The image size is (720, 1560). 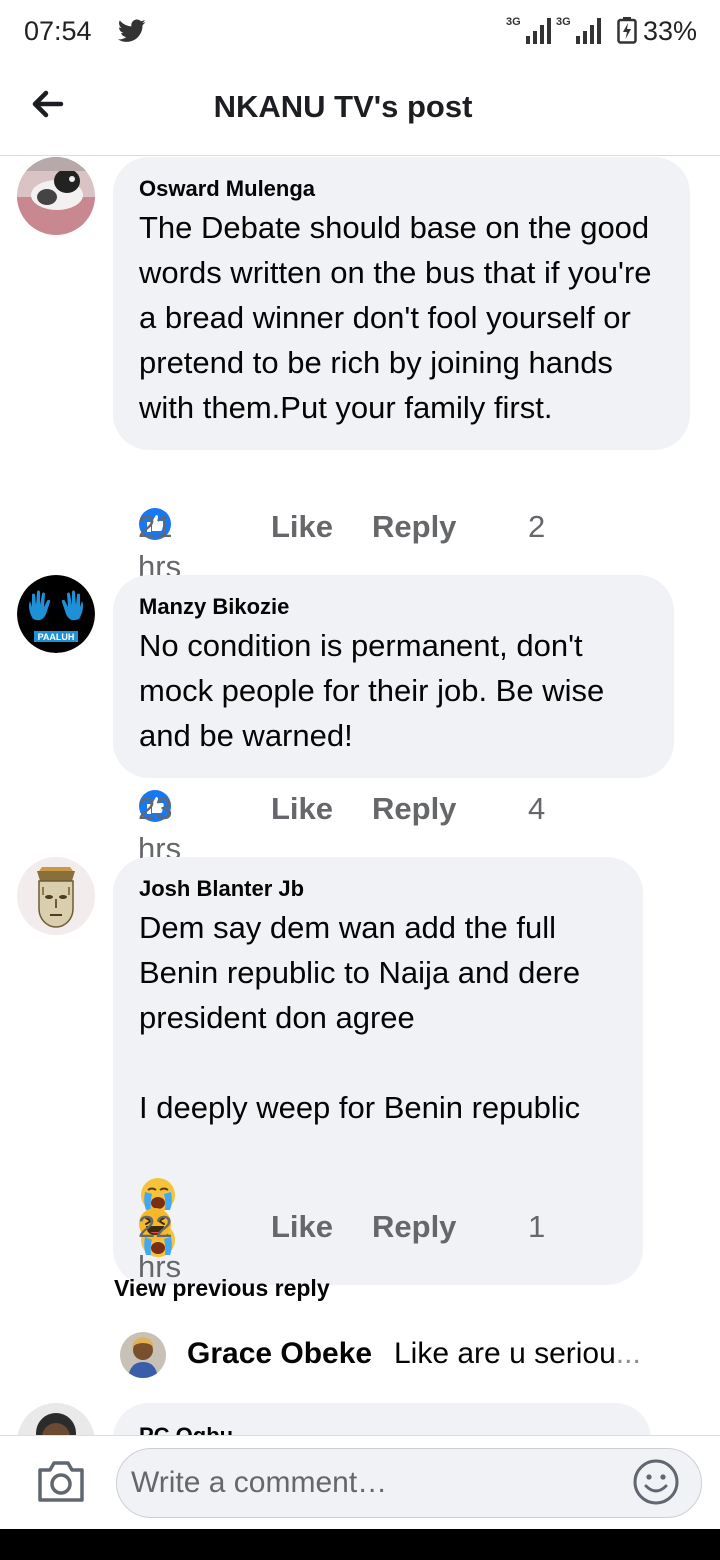 I want to click on comment-actions: 23 hrs Like Reply 4, so click(x=341, y=827).